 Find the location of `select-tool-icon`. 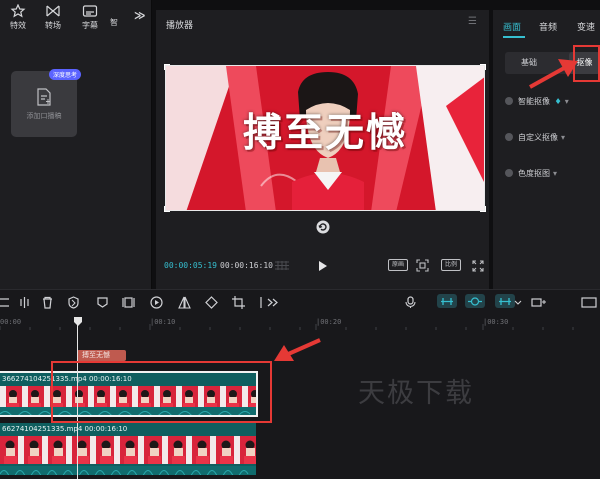

select-tool-icon is located at coordinates (4, 302).